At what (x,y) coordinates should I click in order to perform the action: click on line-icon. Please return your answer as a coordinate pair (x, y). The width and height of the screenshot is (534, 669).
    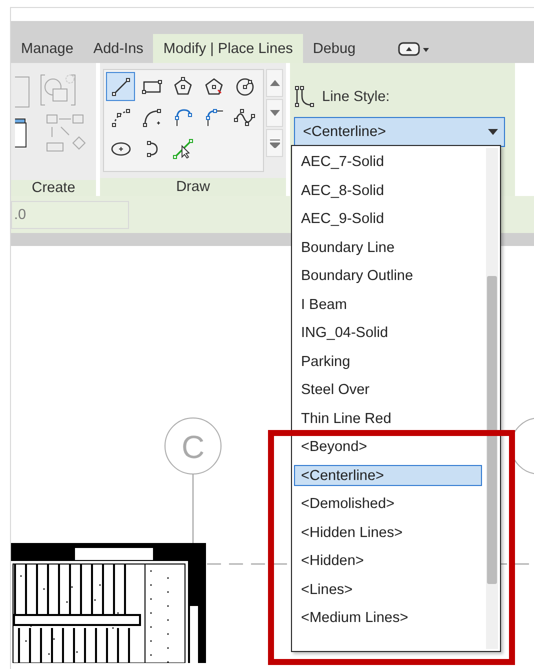
    Looking at the image, I should click on (121, 87).